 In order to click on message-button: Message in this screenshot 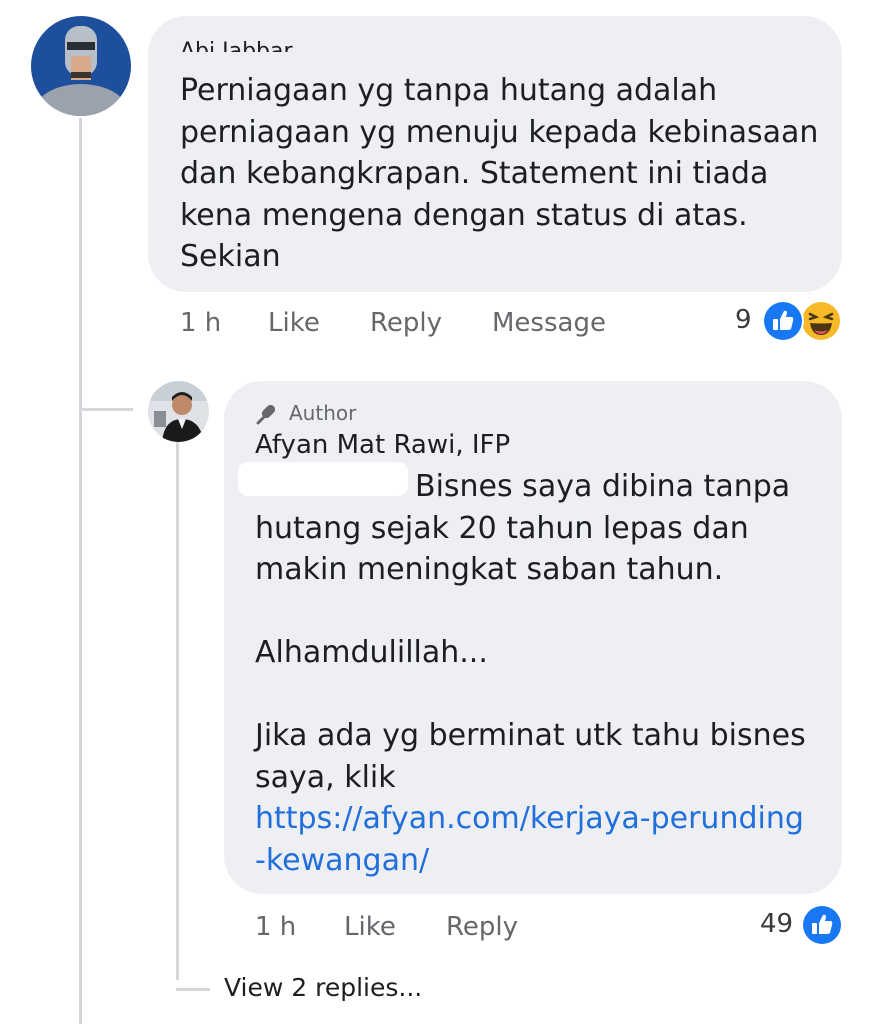, I will do `click(549, 323)`.